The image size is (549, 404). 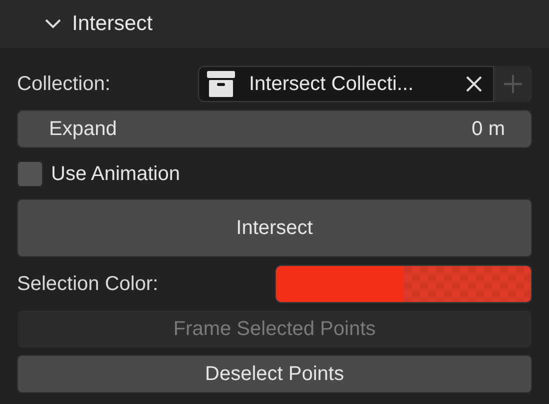 What do you see at coordinates (274, 374) in the screenshot?
I see `action-button: Deselect Points` at bounding box center [274, 374].